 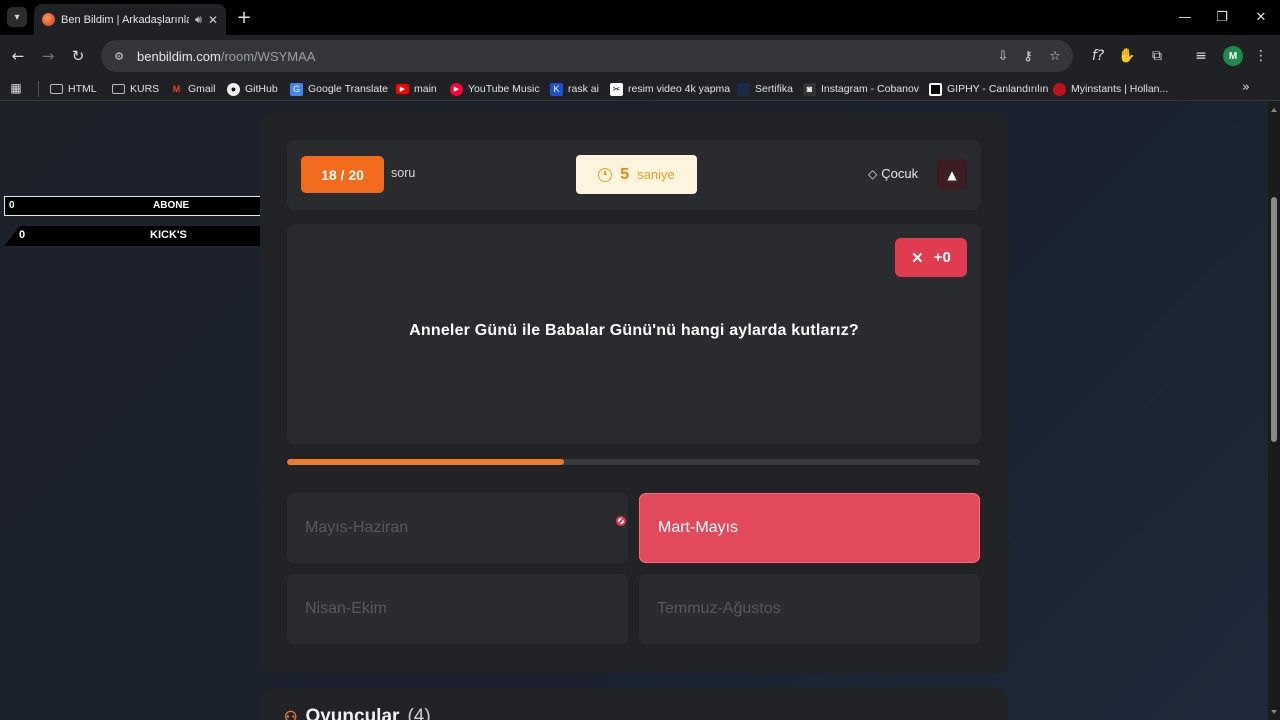 I want to click on abone-label: ABONE, so click(x=171, y=205).